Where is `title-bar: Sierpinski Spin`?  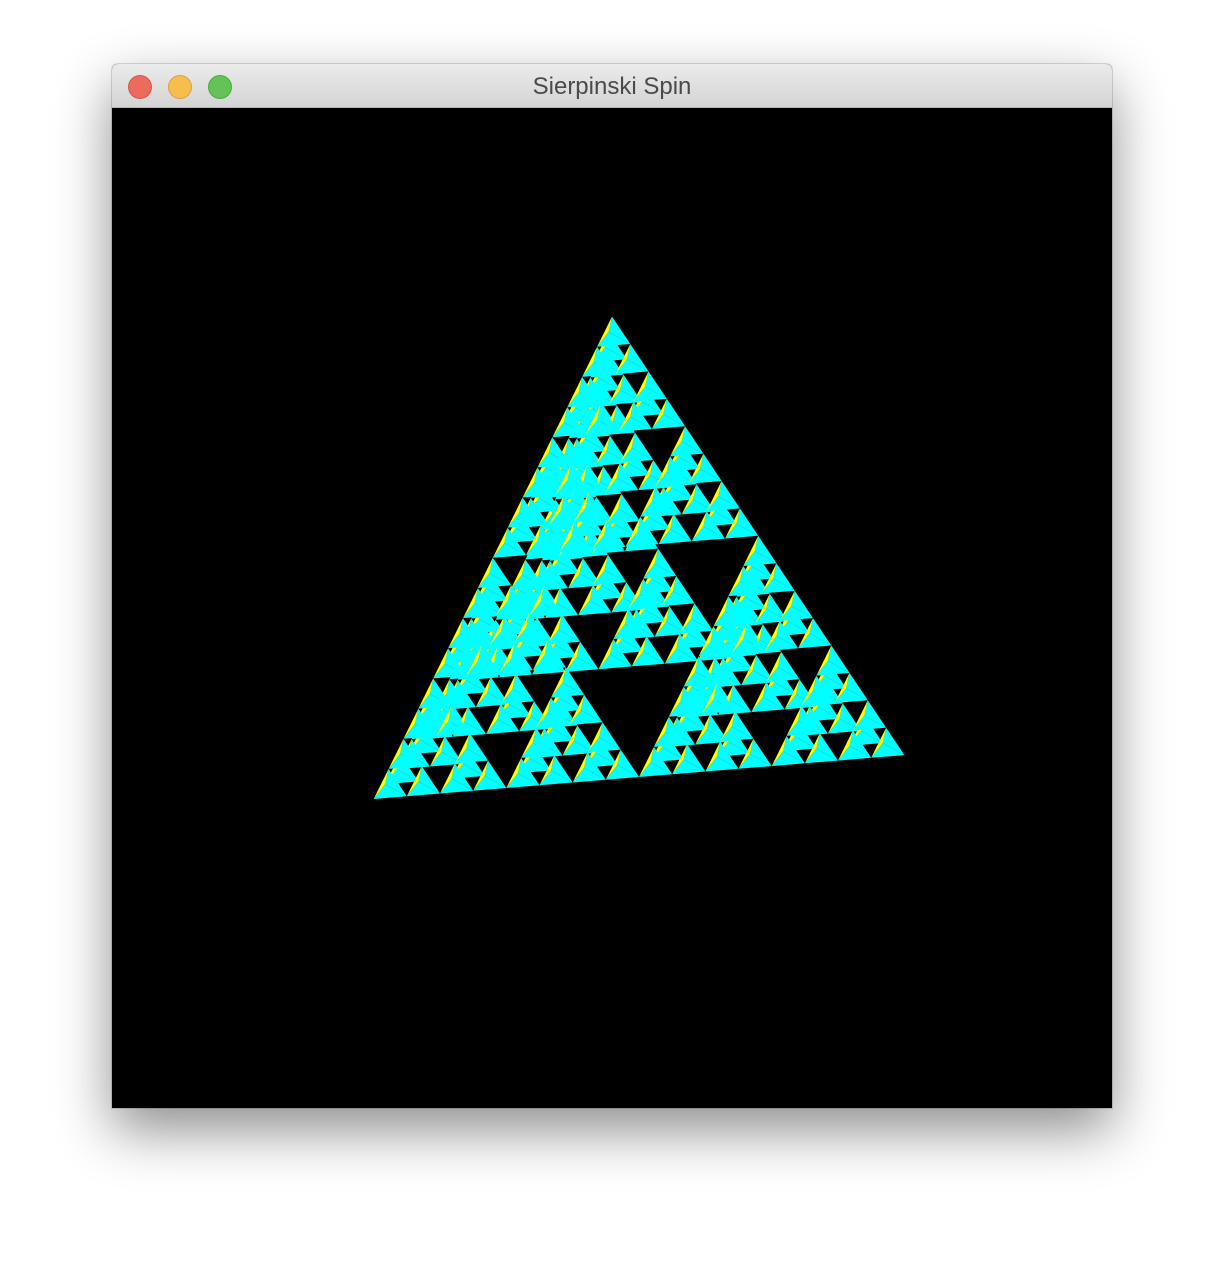 title-bar: Sierpinski Spin is located at coordinates (612, 86).